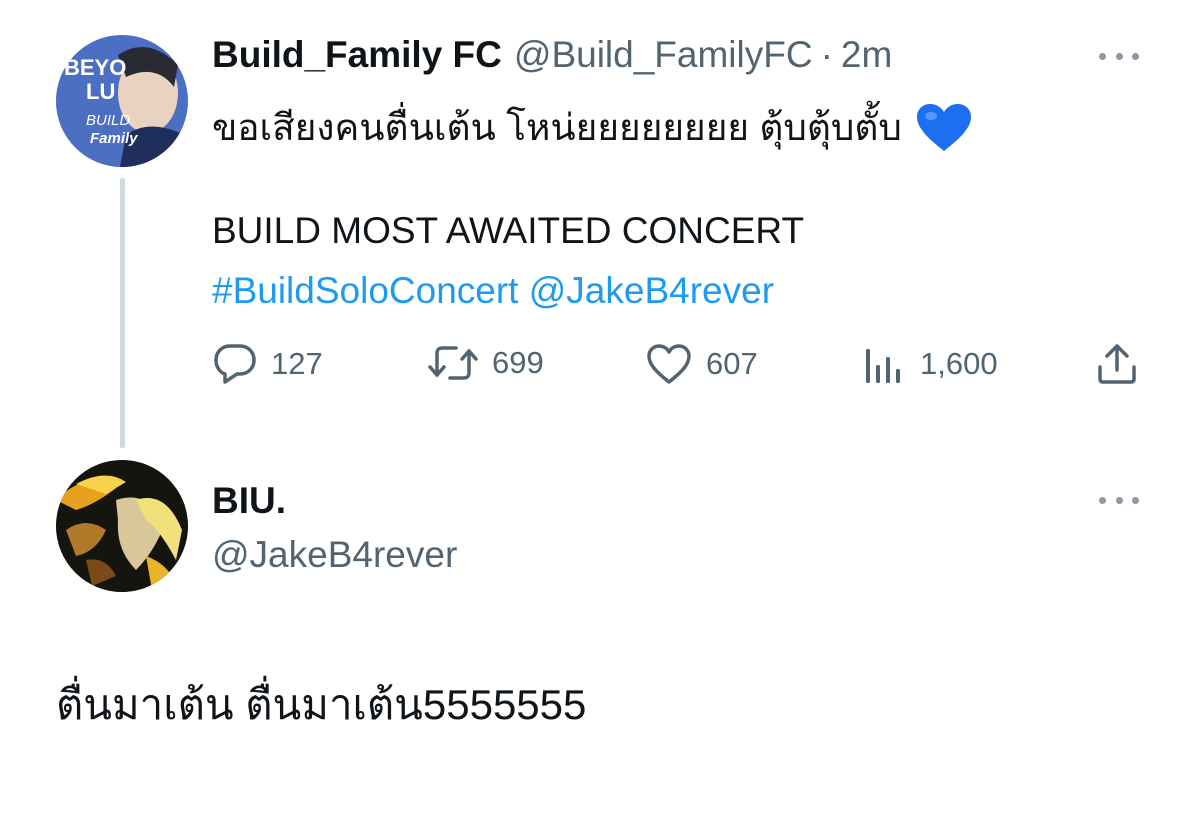 The width and height of the screenshot is (1200, 829). What do you see at coordinates (702, 364) in the screenshot?
I see `like-button: 607` at bounding box center [702, 364].